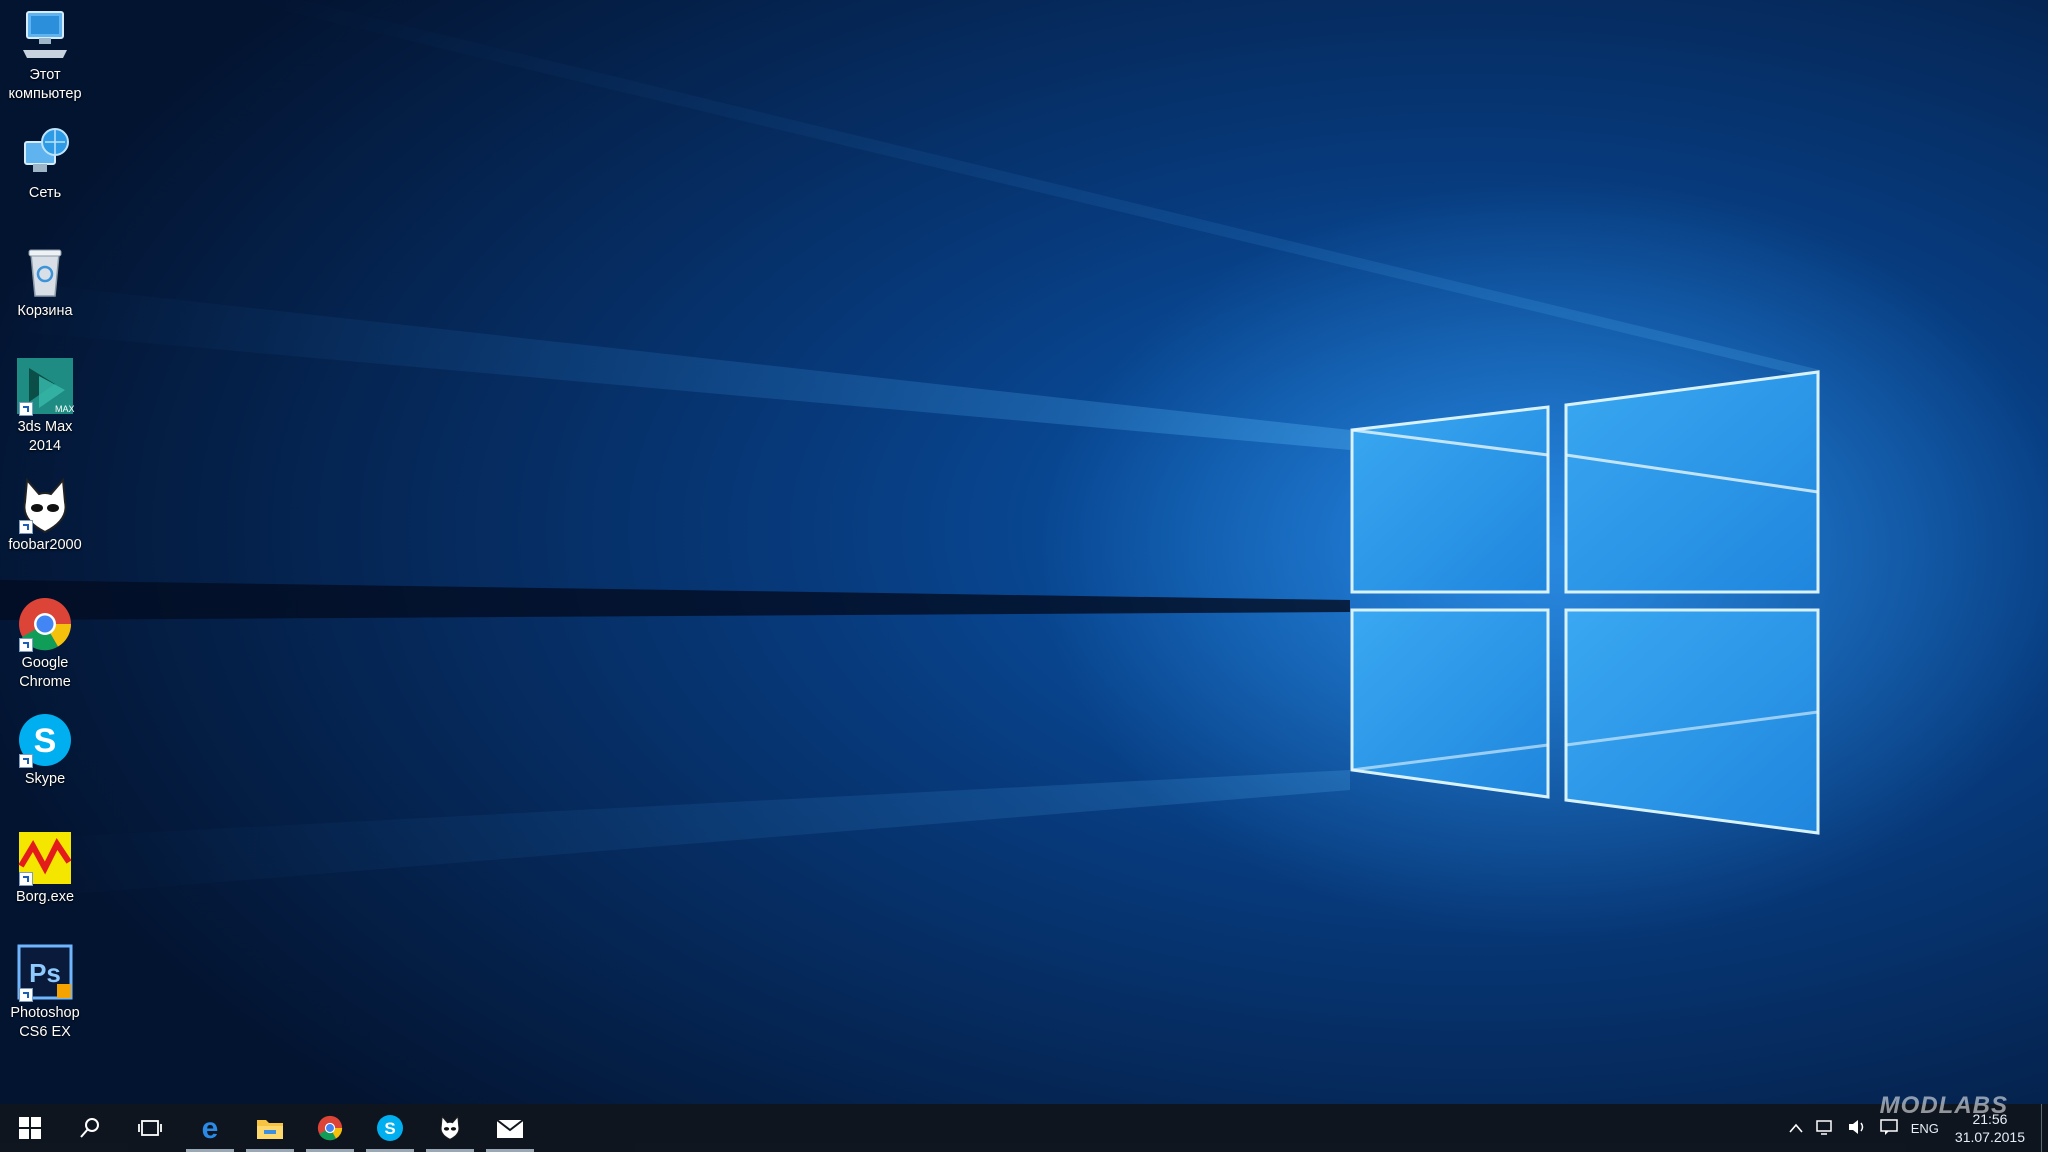 This screenshot has width=2048, height=1152. Describe the element at coordinates (45, 193) in the screenshot. I see `desktop-icon-label: Сеть` at that location.